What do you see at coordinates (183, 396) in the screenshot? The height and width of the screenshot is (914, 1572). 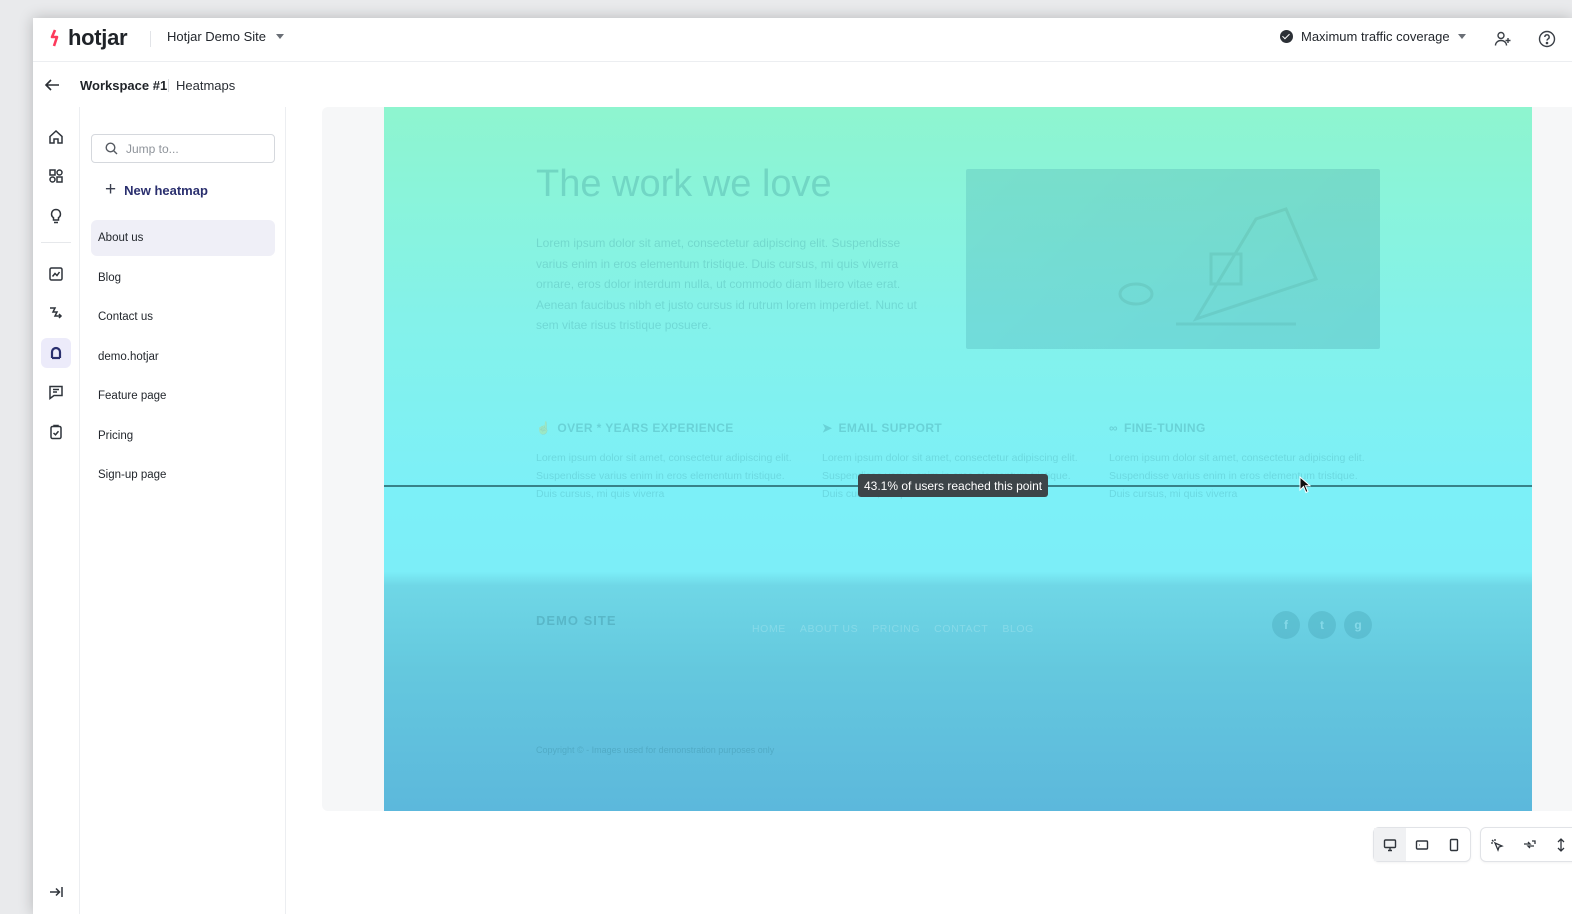 I see `list-item-feature-page: Feature page` at bounding box center [183, 396].